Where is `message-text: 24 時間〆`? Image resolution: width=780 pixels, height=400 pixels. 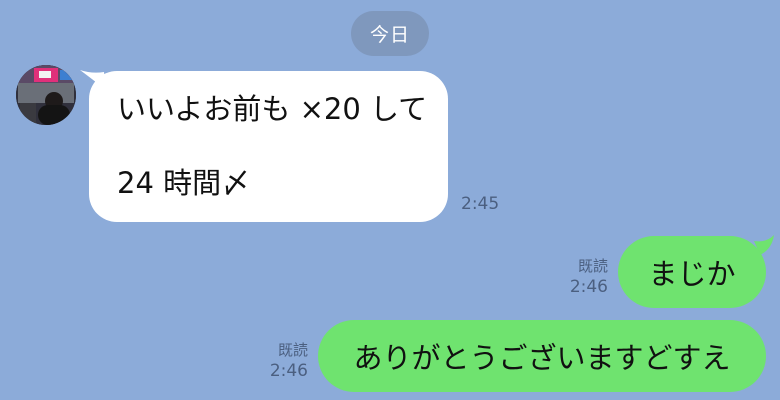
message-text: 24 時間〆 is located at coordinates (184, 183).